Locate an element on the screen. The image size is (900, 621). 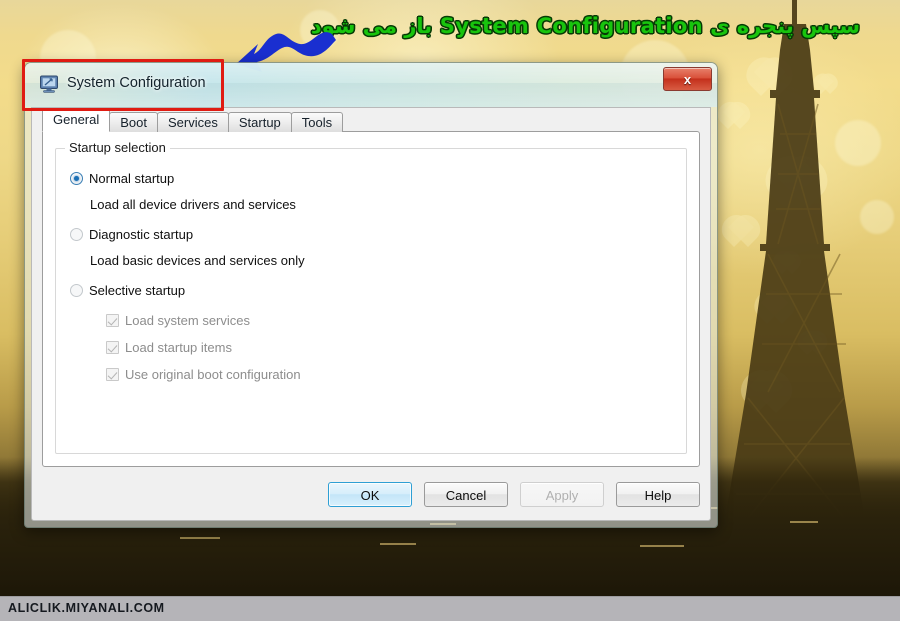
tab-general: General is located at coordinates (76, 120).